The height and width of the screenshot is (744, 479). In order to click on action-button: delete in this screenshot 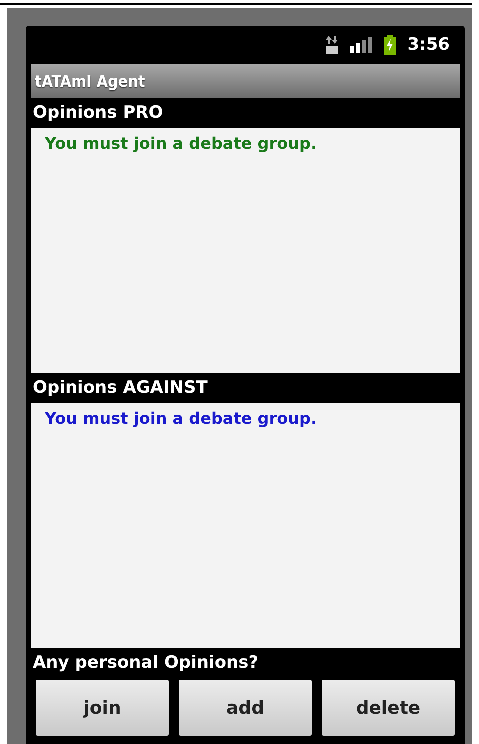, I will do `click(388, 708)`.